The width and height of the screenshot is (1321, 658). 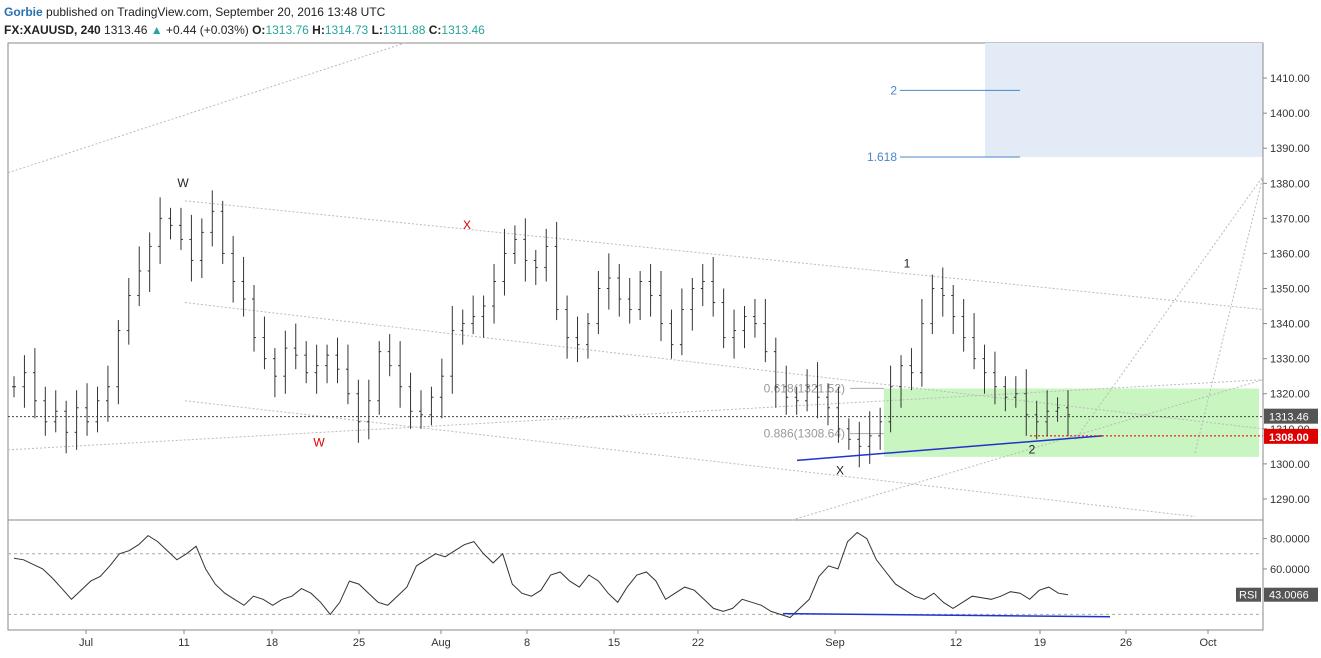 What do you see at coordinates (1040, 643) in the screenshot?
I see `time-tick-label: 19` at bounding box center [1040, 643].